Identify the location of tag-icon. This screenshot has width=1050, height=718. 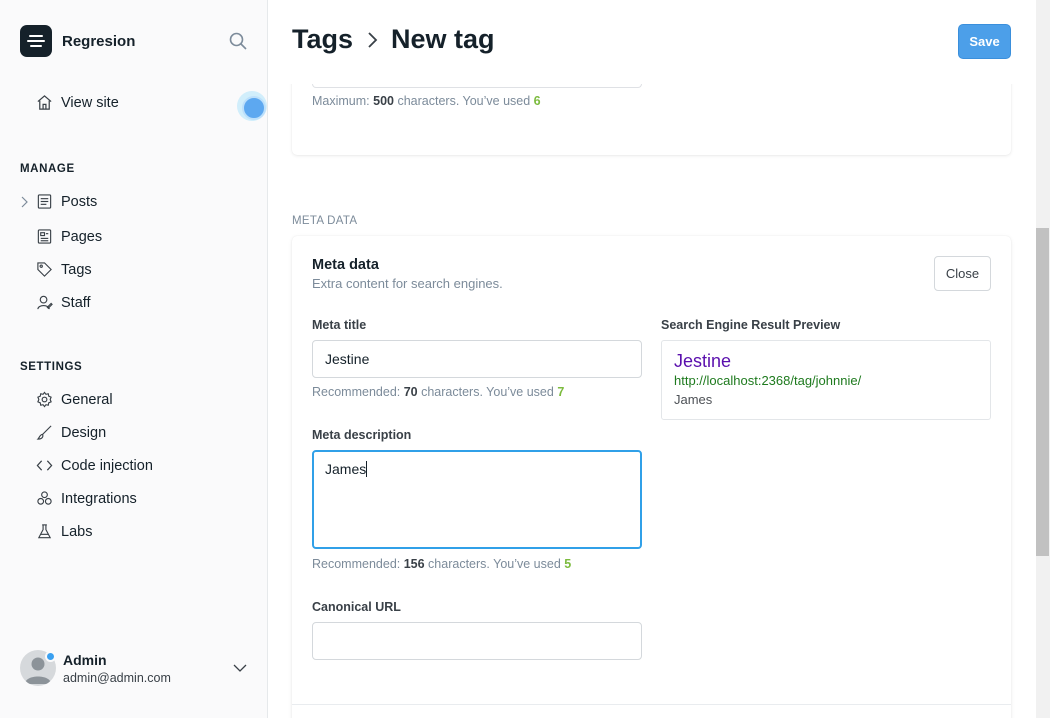
(44, 269).